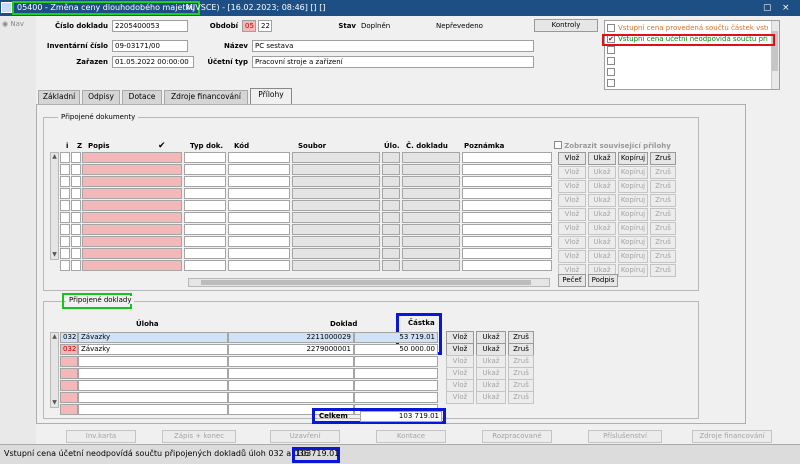 This screenshot has height=464, width=800. Describe the element at coordinates (396, 349) in the screenshot. I see `doklad-castka-cell: 50 000.00` at that location.